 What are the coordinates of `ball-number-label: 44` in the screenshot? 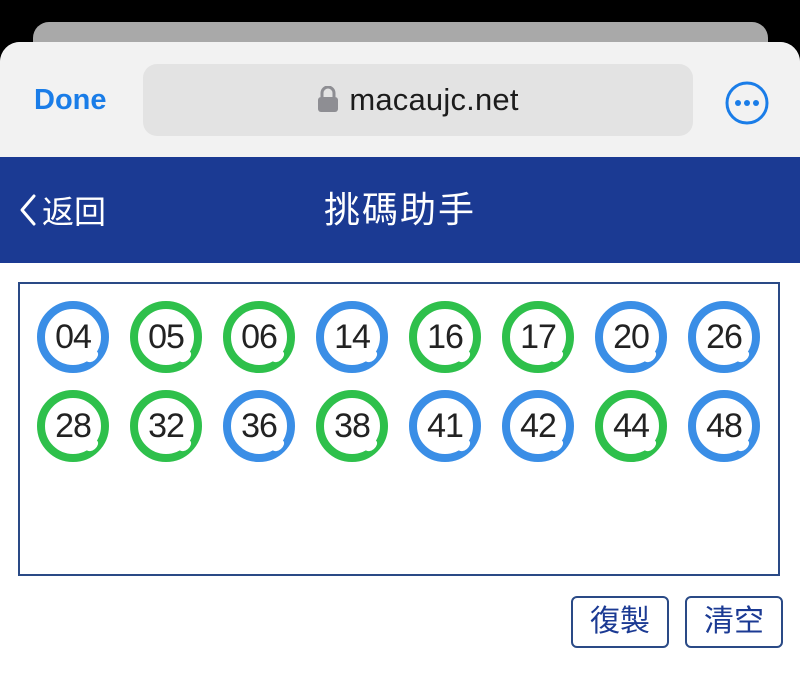 It's located at (631, 426).